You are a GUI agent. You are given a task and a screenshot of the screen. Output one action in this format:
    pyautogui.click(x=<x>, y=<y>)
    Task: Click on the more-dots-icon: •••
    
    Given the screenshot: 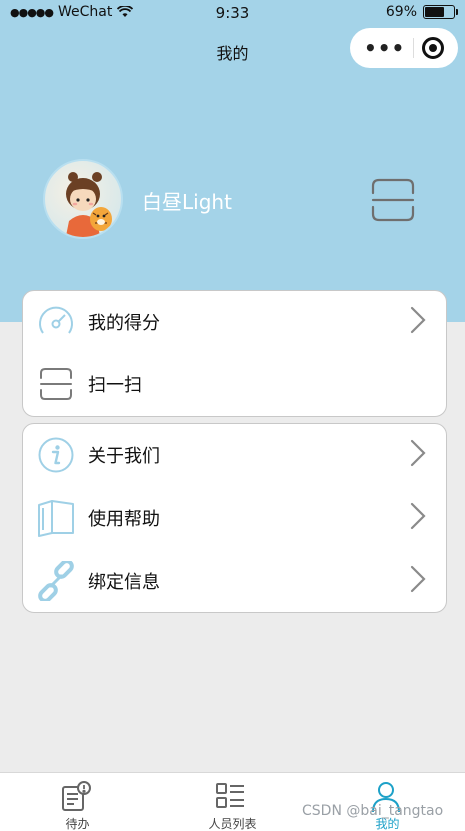 What is the action you would take?
    pyautogui.click(x=384, y=48)
    